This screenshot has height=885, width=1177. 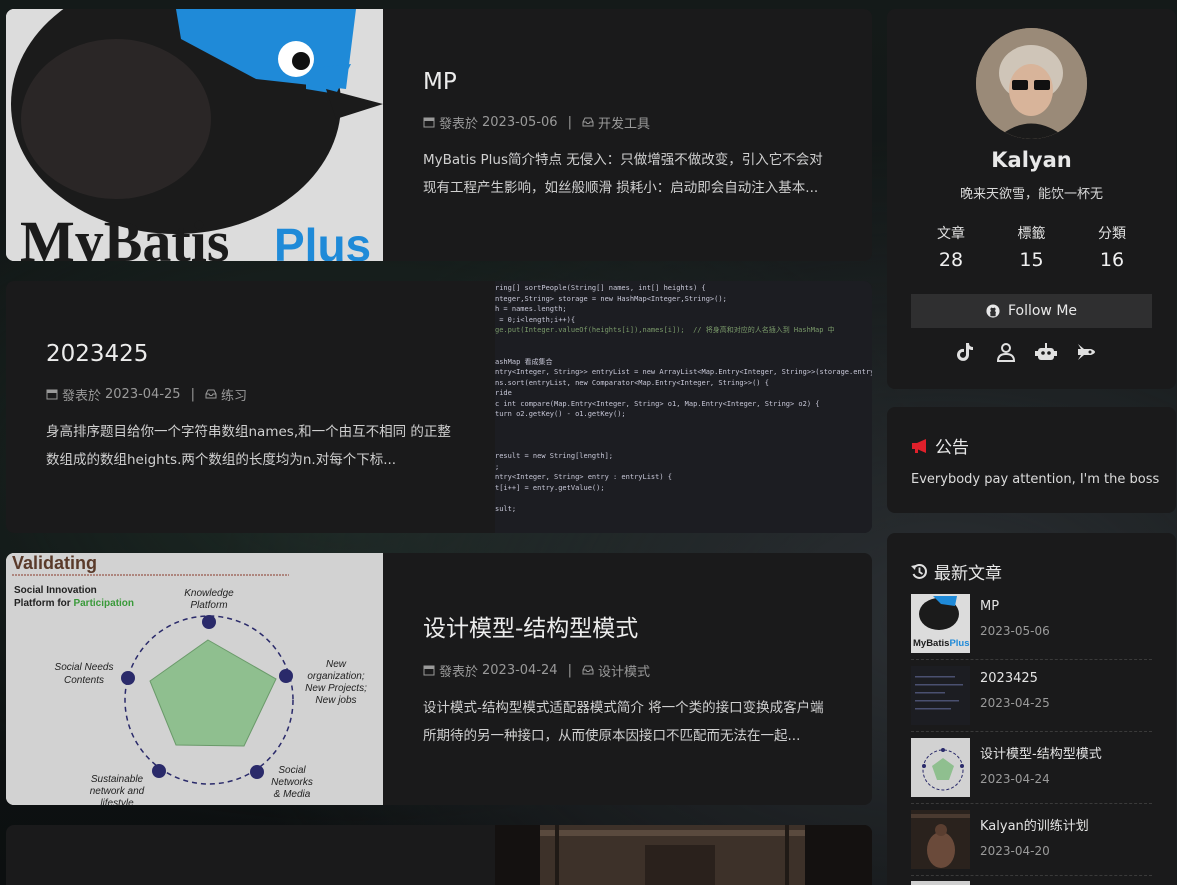 What do you see at coordinates (1112, 234) in the screenshot?
I see `stat-label: 分類` at bounding box center [1112, 234].